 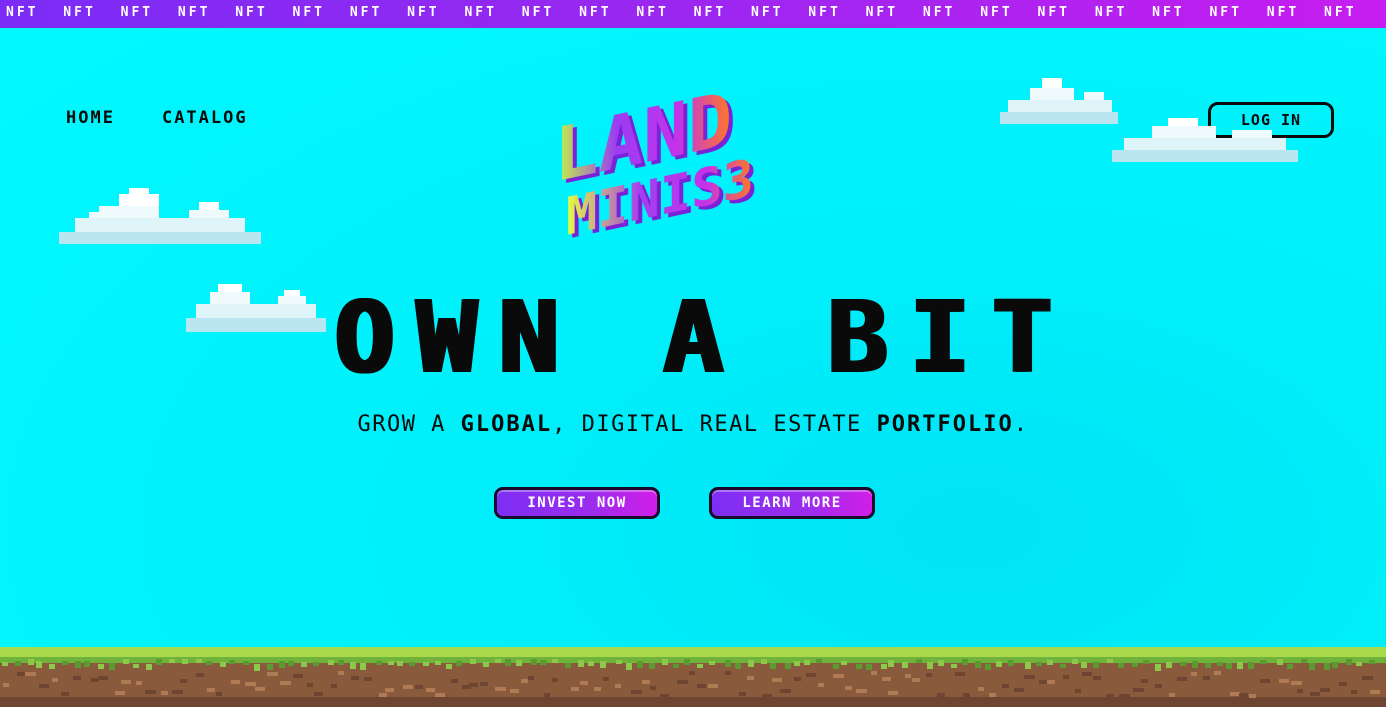 I want to click on learn-more-button: LEARN MORE, so click(x=792, y=503).